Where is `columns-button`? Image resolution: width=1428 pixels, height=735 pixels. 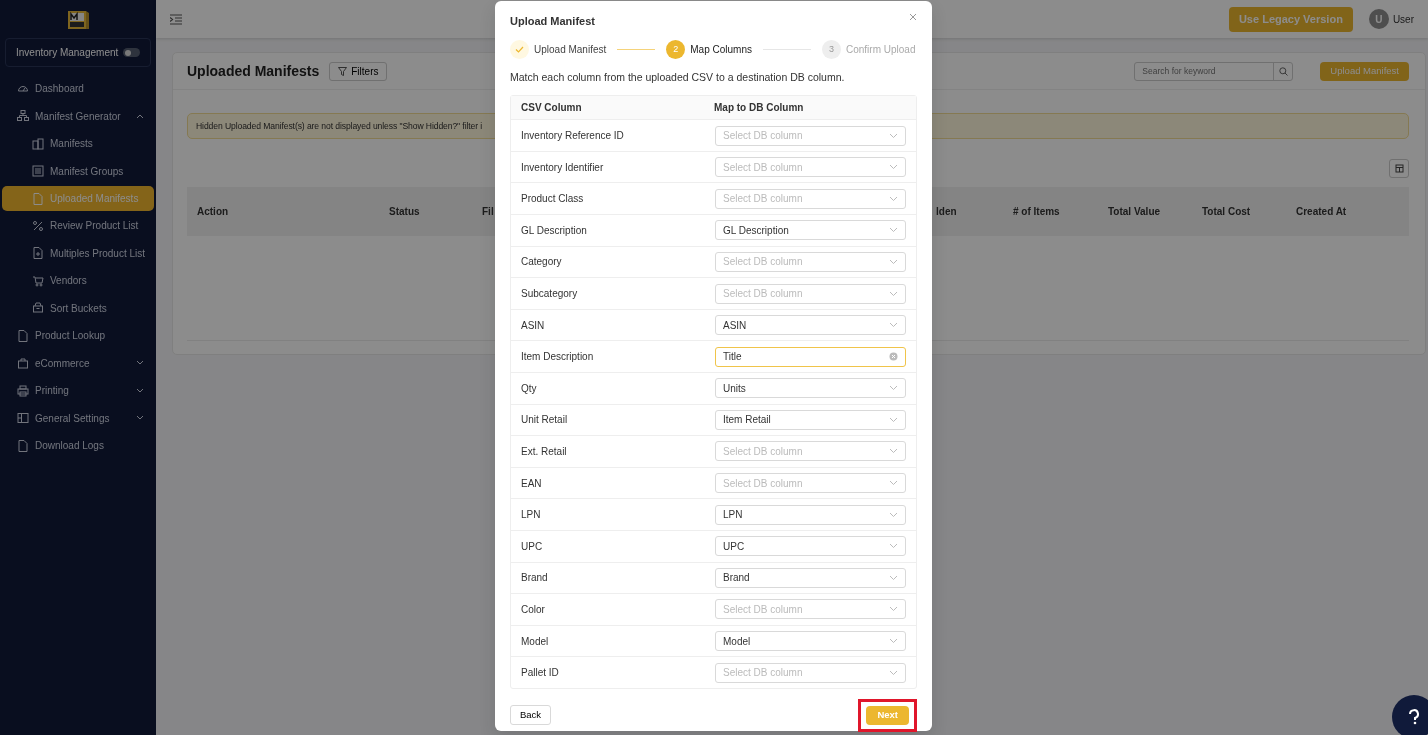 columns-button is located at coordinates (1399, 168).